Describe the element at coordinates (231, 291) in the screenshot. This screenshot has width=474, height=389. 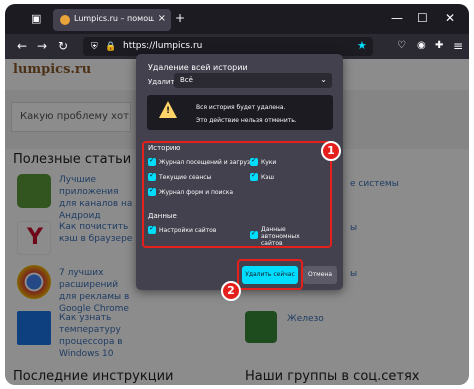
I see `step-badge-2: 2` at that location.